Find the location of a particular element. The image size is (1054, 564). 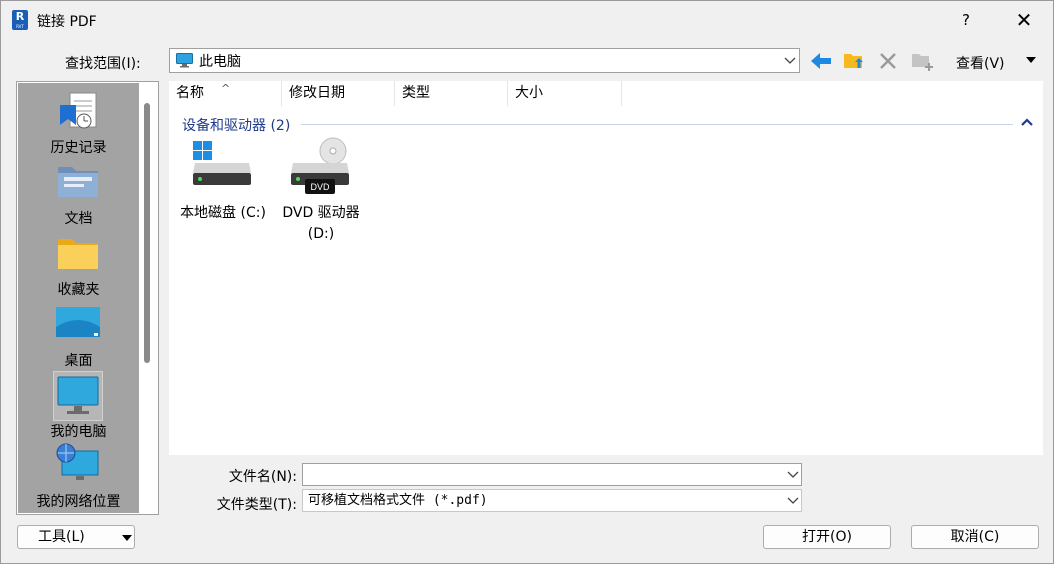

tools-button-label: 工具(L) is located at coordinates (61, 537).